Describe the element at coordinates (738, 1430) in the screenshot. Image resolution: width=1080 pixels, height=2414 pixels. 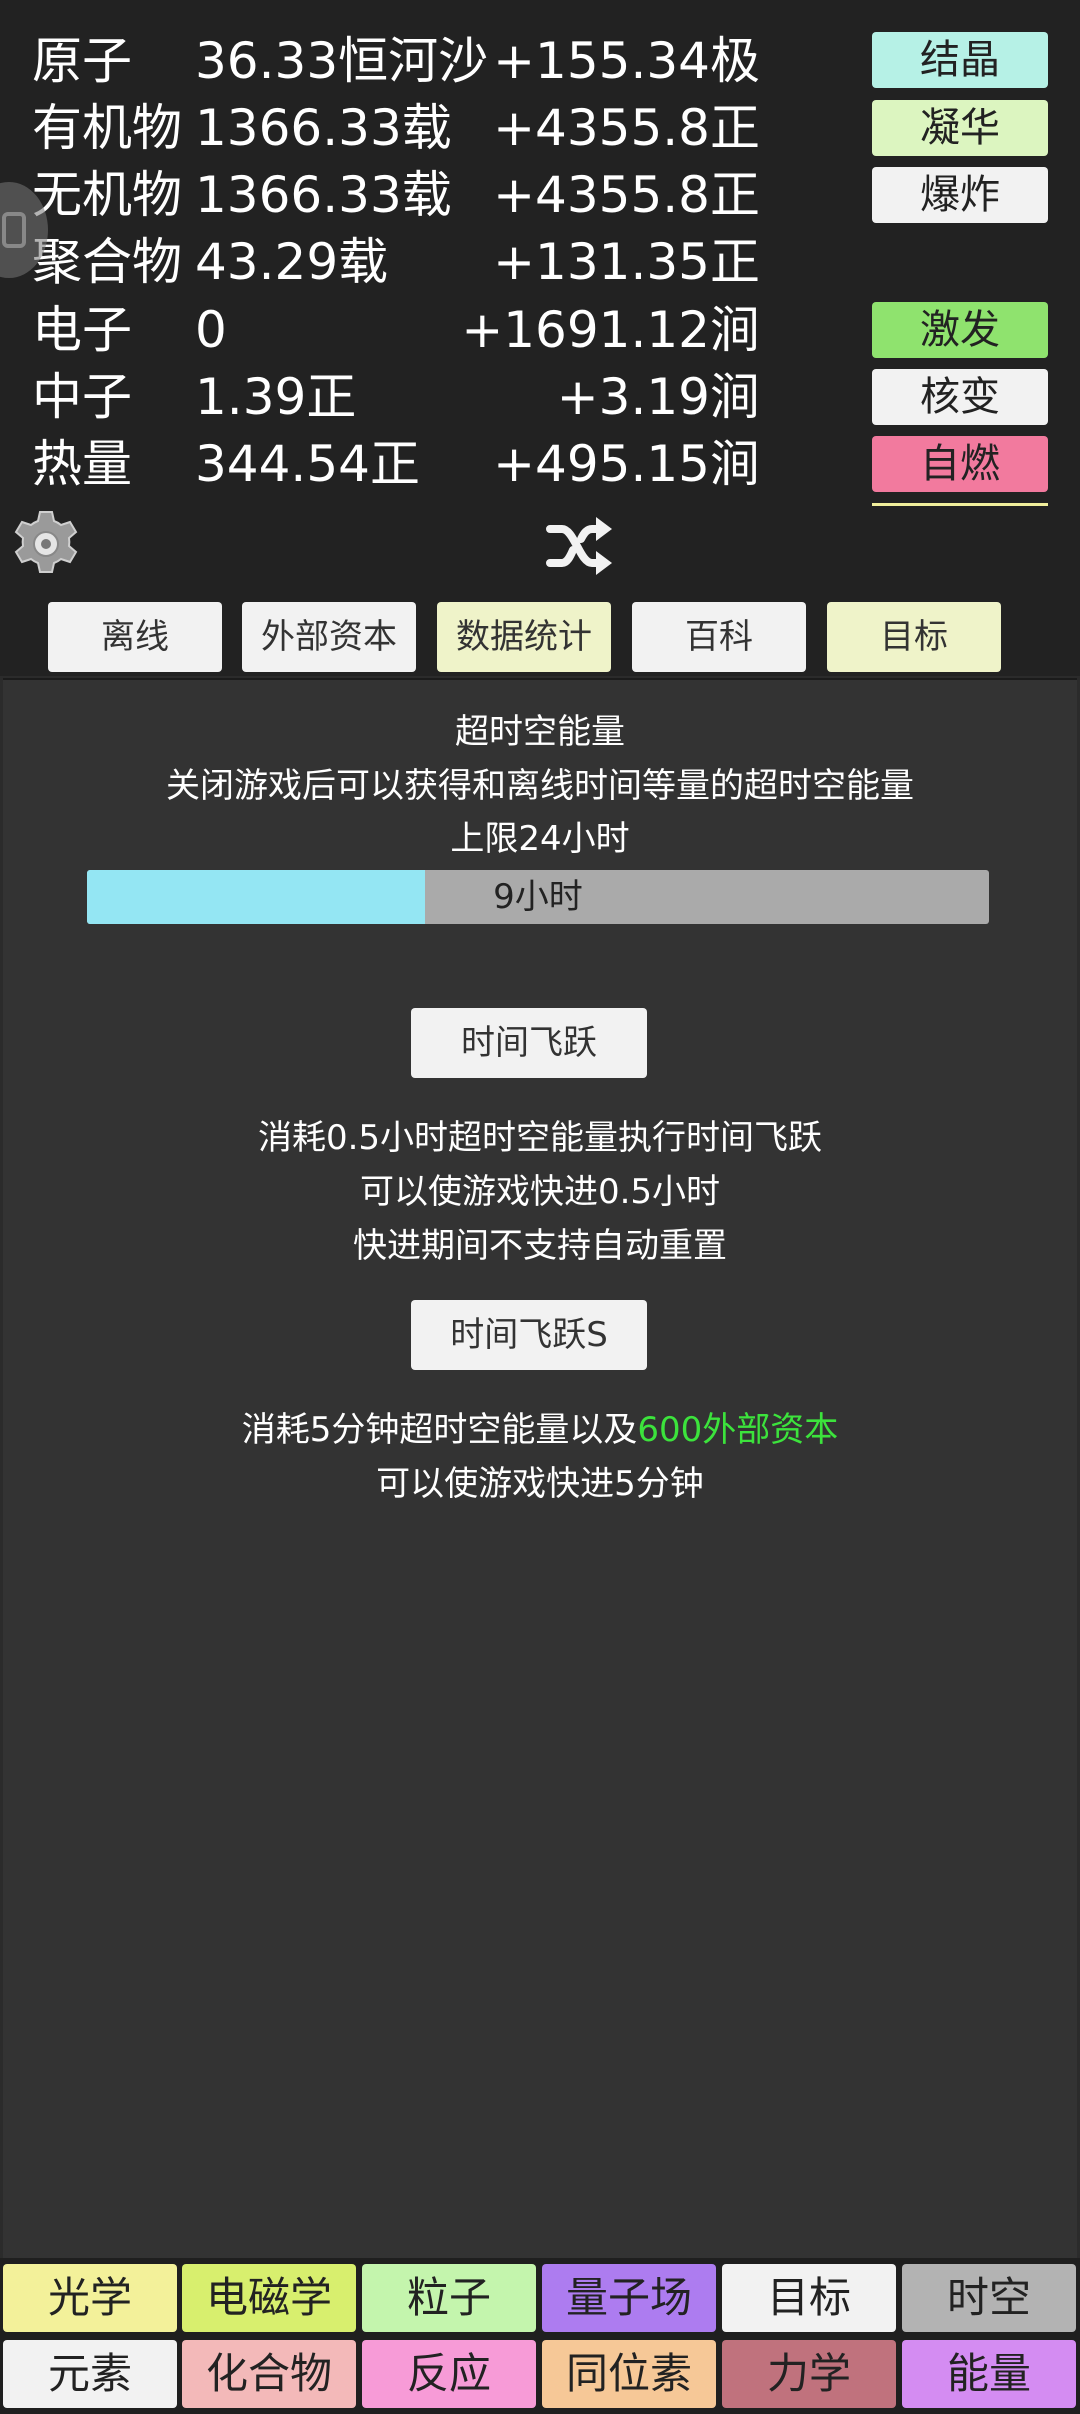
I see `external-capital-cost: 600外部资本` at that location.